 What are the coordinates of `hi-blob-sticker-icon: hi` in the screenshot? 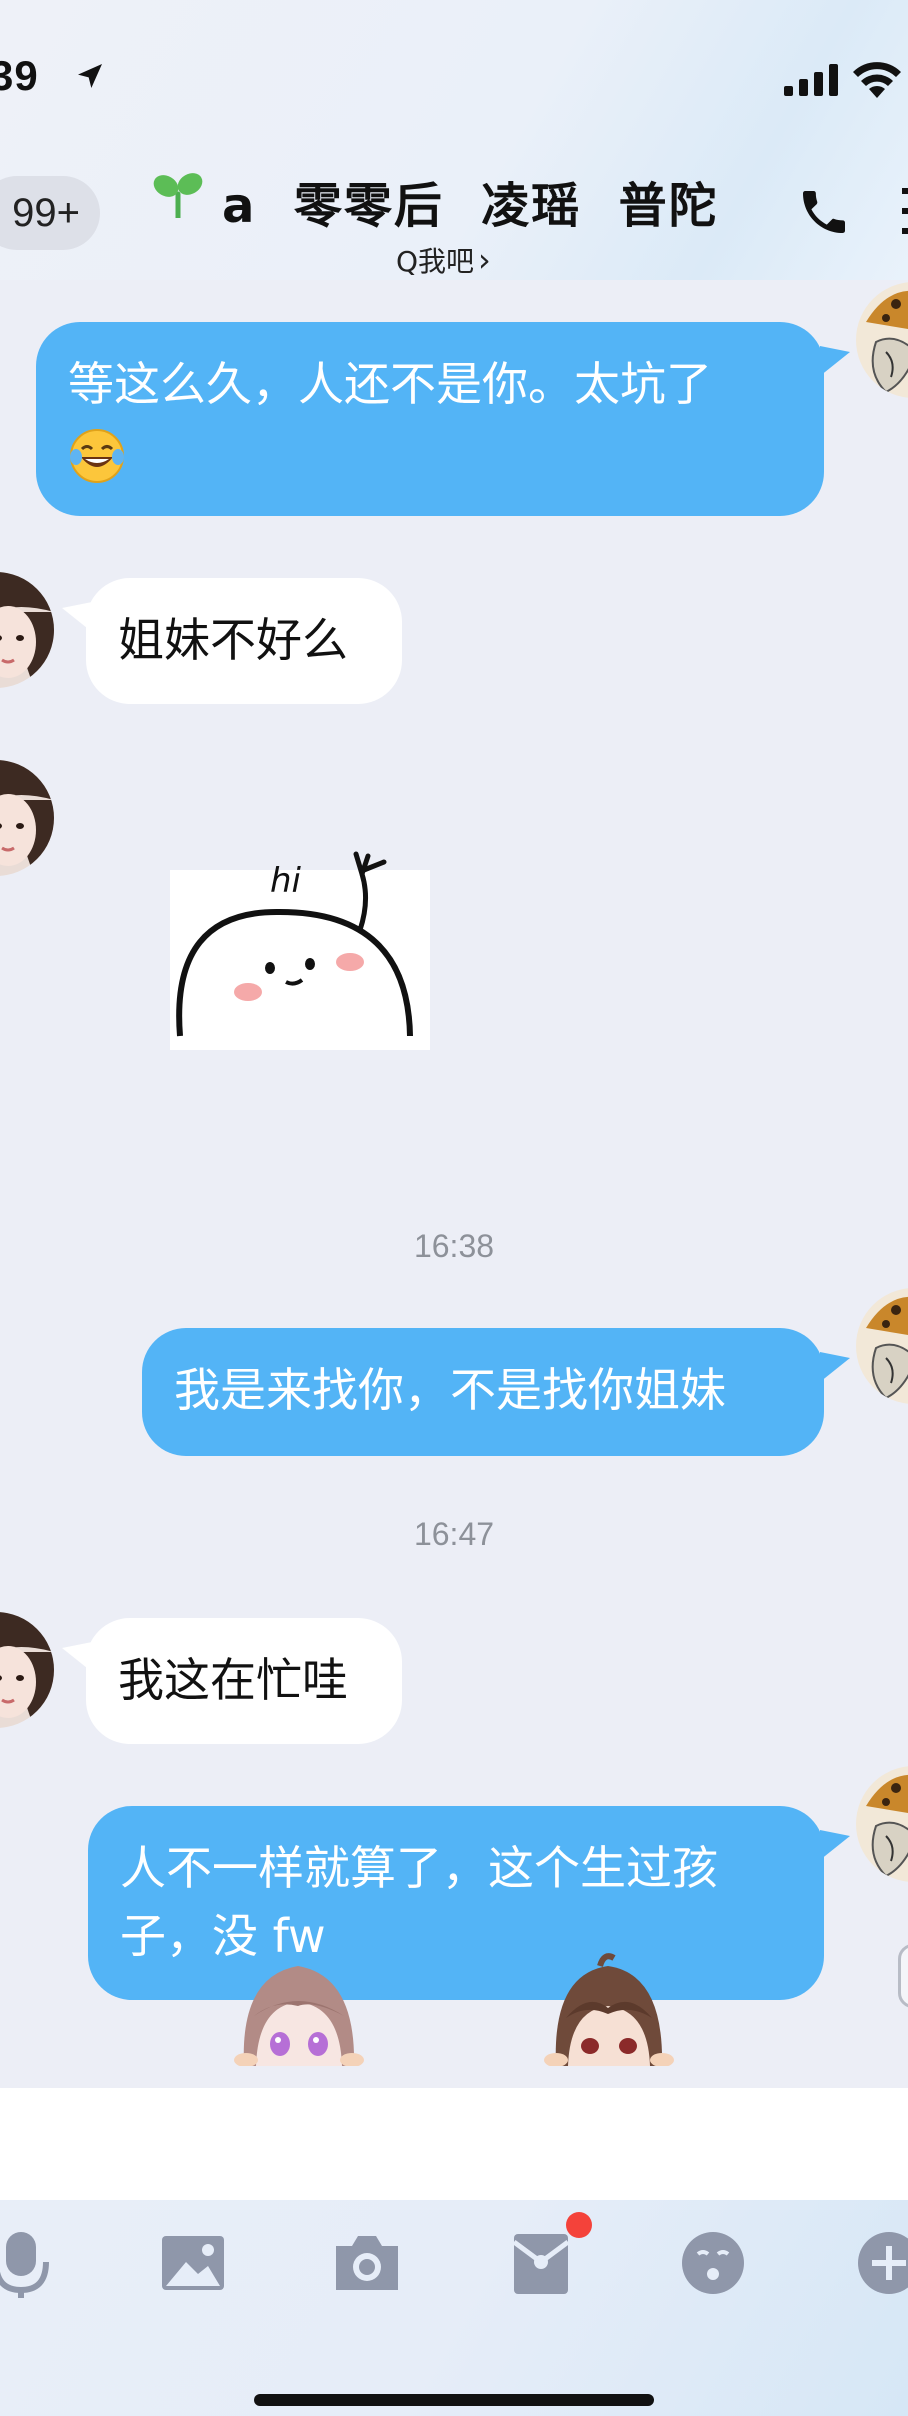 It's located at (300, 950).